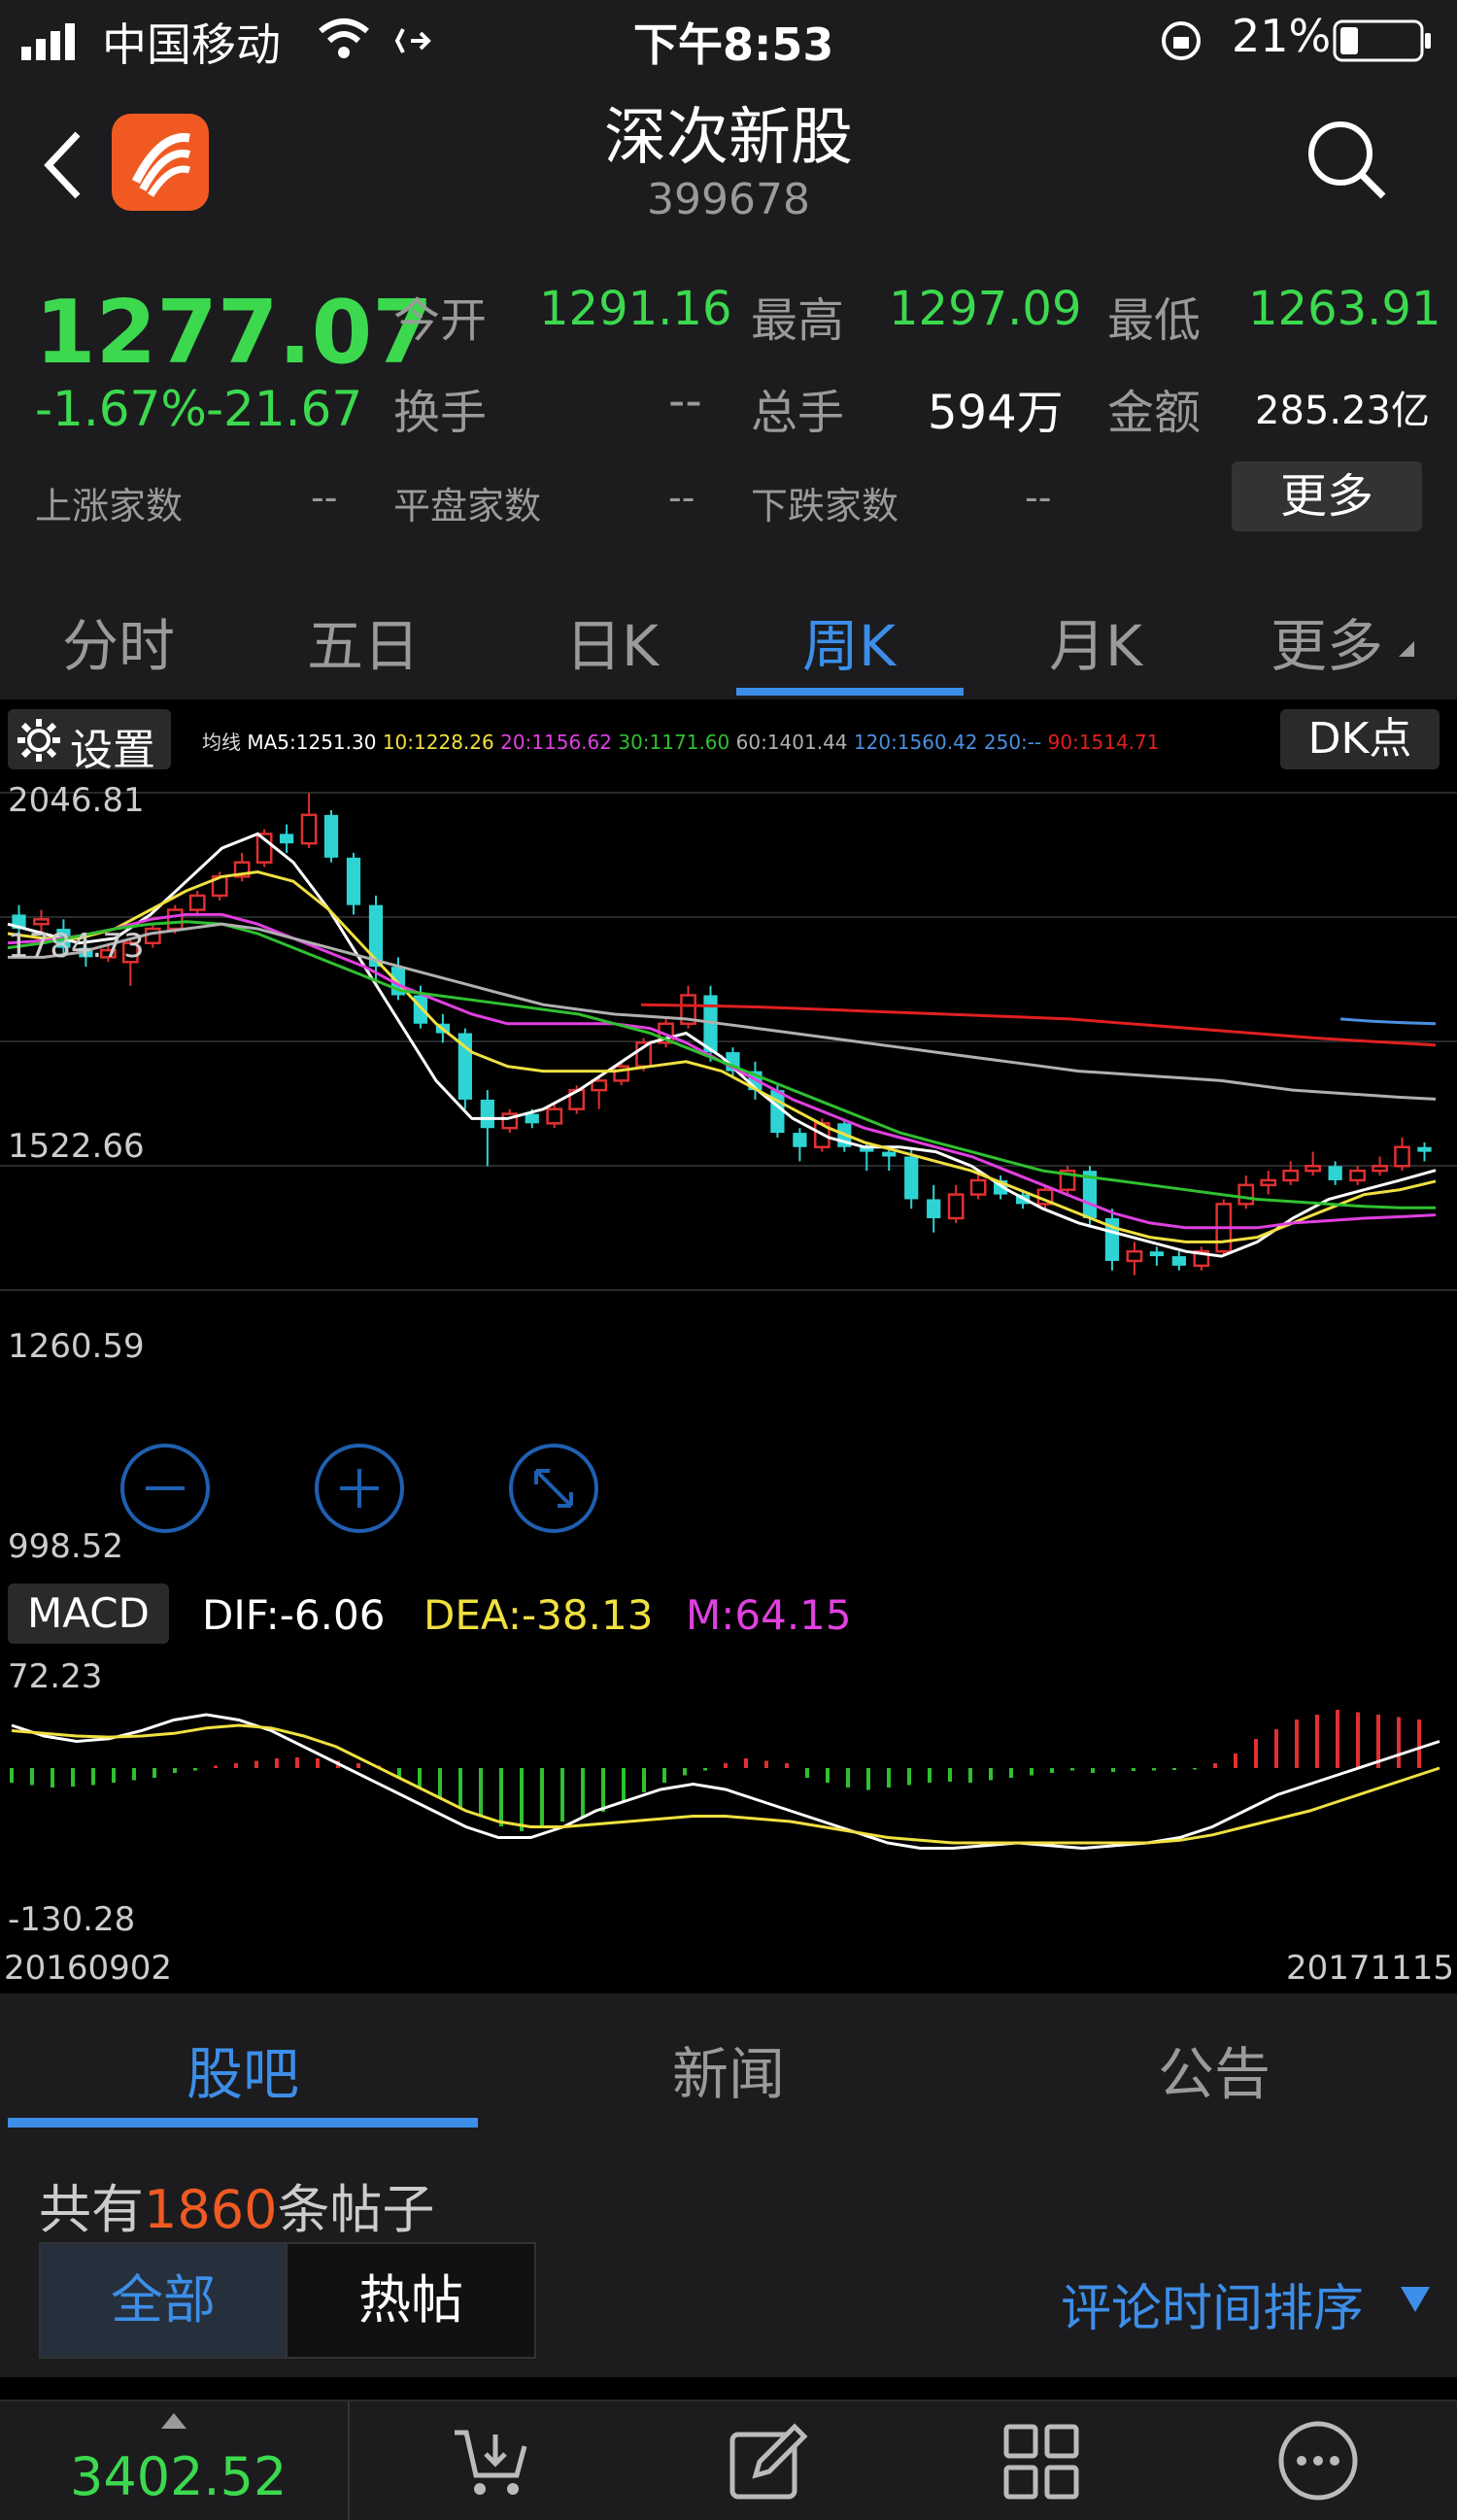 Image resolution: width=1457 pixels, height=2520 pixels. Describe the element at coordinates (489, 2462) in the screenshot. I see `trade-cart-icon` at that location.